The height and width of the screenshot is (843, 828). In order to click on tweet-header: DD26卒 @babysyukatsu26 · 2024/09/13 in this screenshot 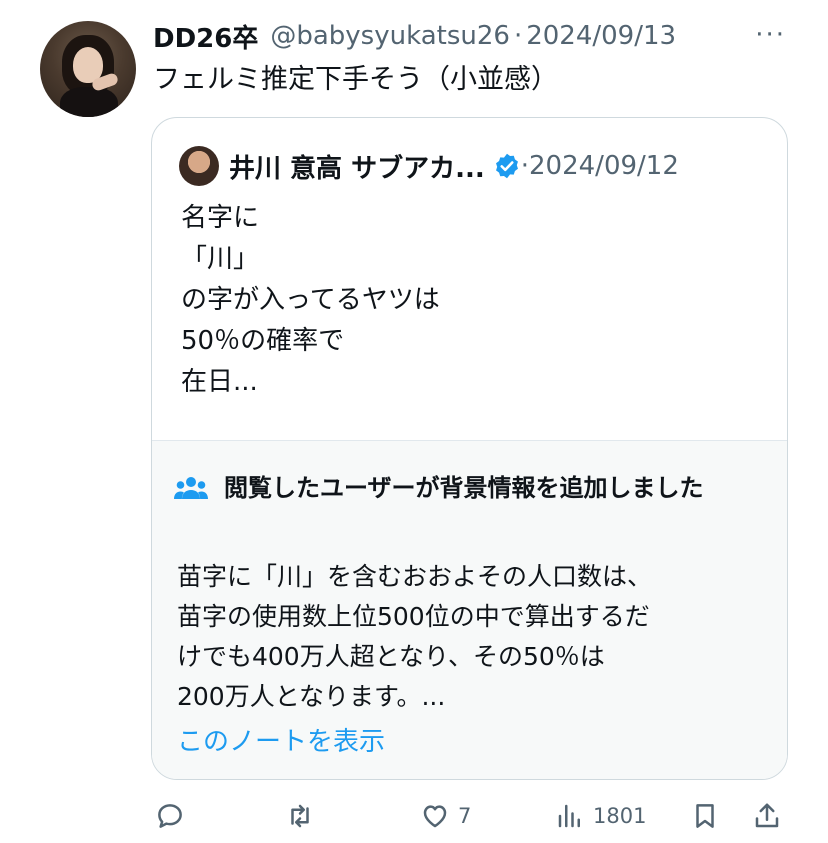, I will do `click(414, 36)`.